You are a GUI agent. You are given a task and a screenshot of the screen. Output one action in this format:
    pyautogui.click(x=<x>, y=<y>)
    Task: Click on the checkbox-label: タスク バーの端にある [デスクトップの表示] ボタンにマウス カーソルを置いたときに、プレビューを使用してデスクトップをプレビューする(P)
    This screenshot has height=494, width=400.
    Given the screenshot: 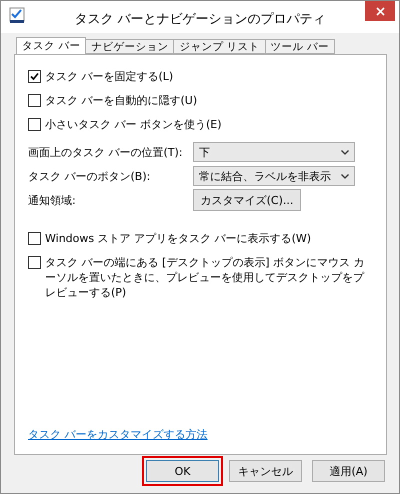 What is the action you would take?
    pyautogui.click(x=205, y=277)
    